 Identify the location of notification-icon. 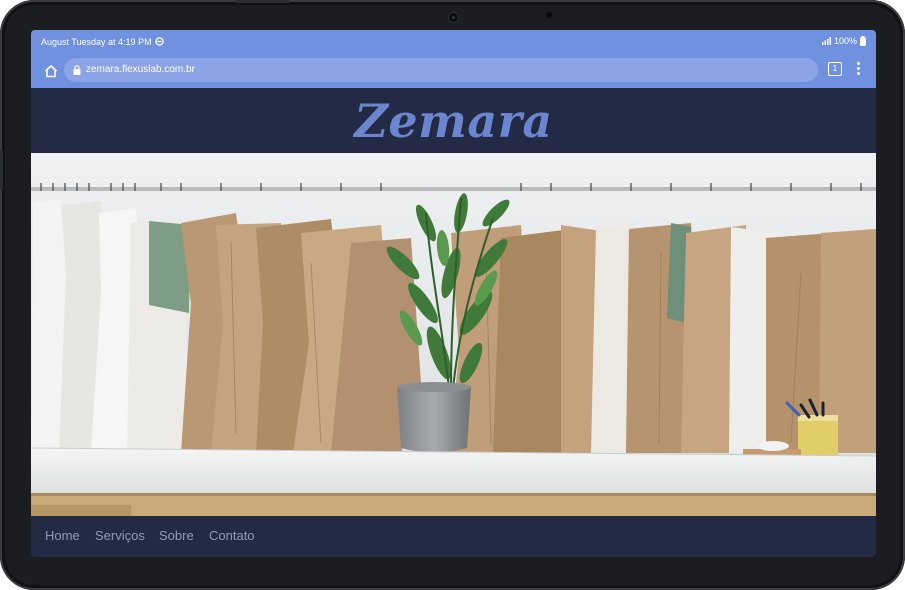
(159, 41).